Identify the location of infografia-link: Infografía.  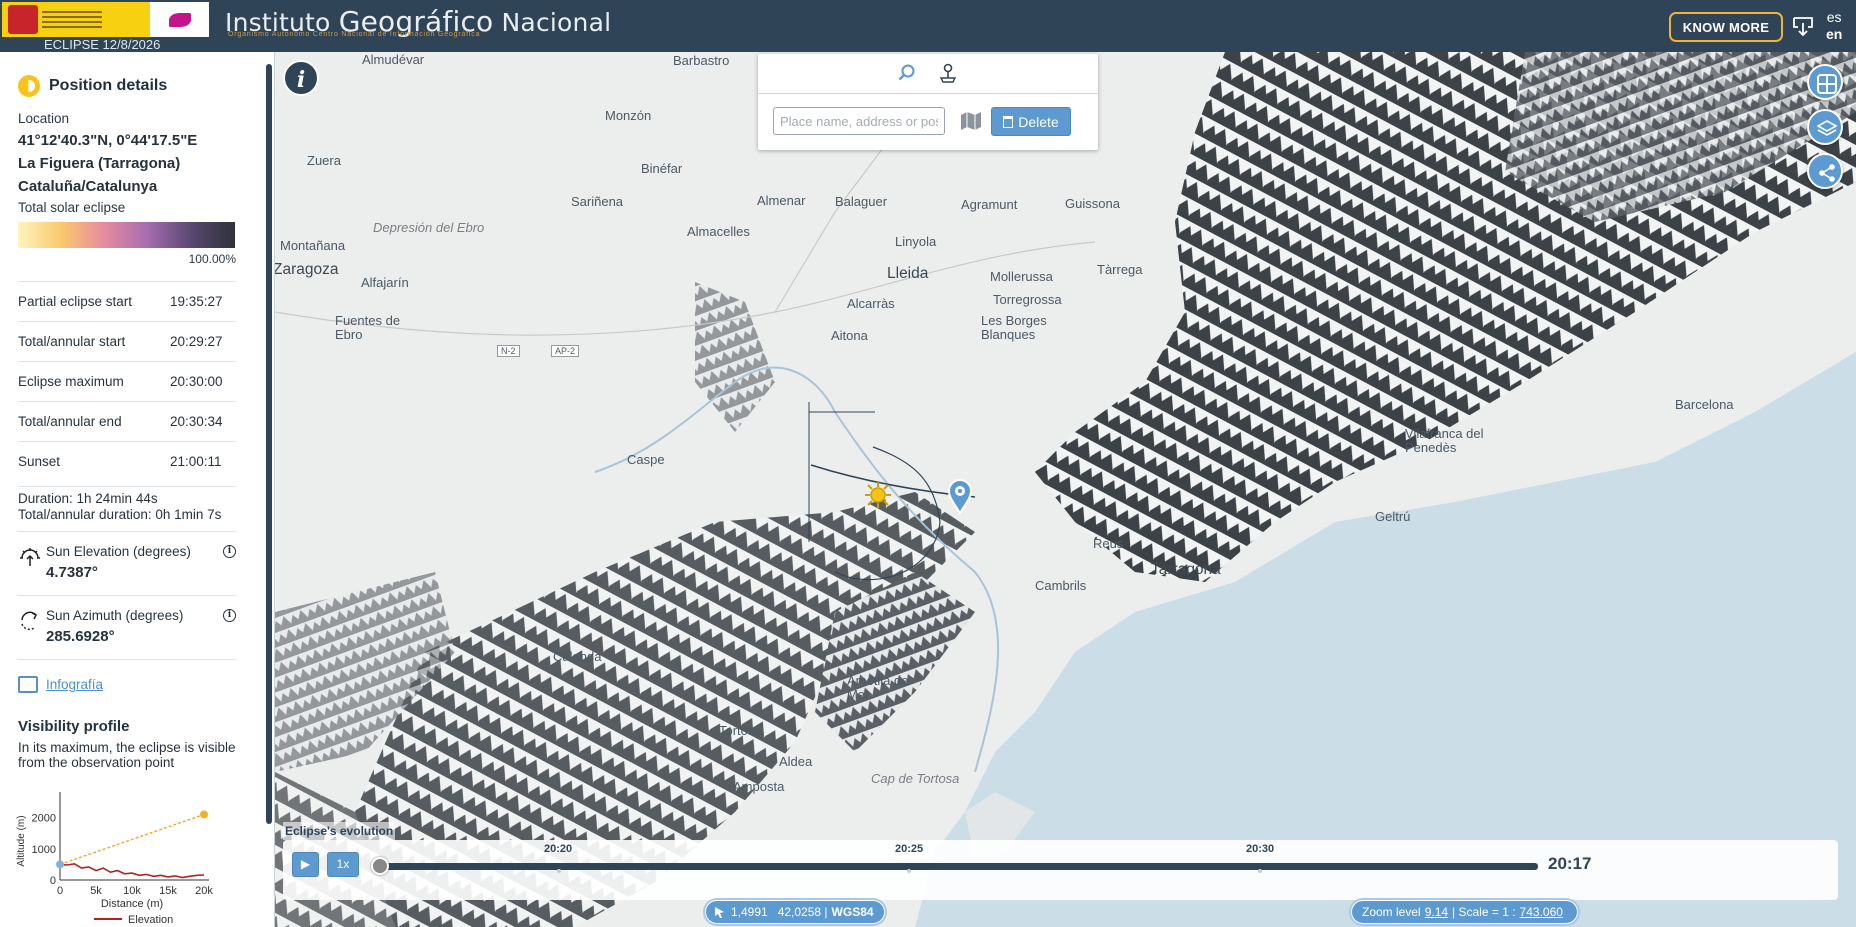
(60, 684).